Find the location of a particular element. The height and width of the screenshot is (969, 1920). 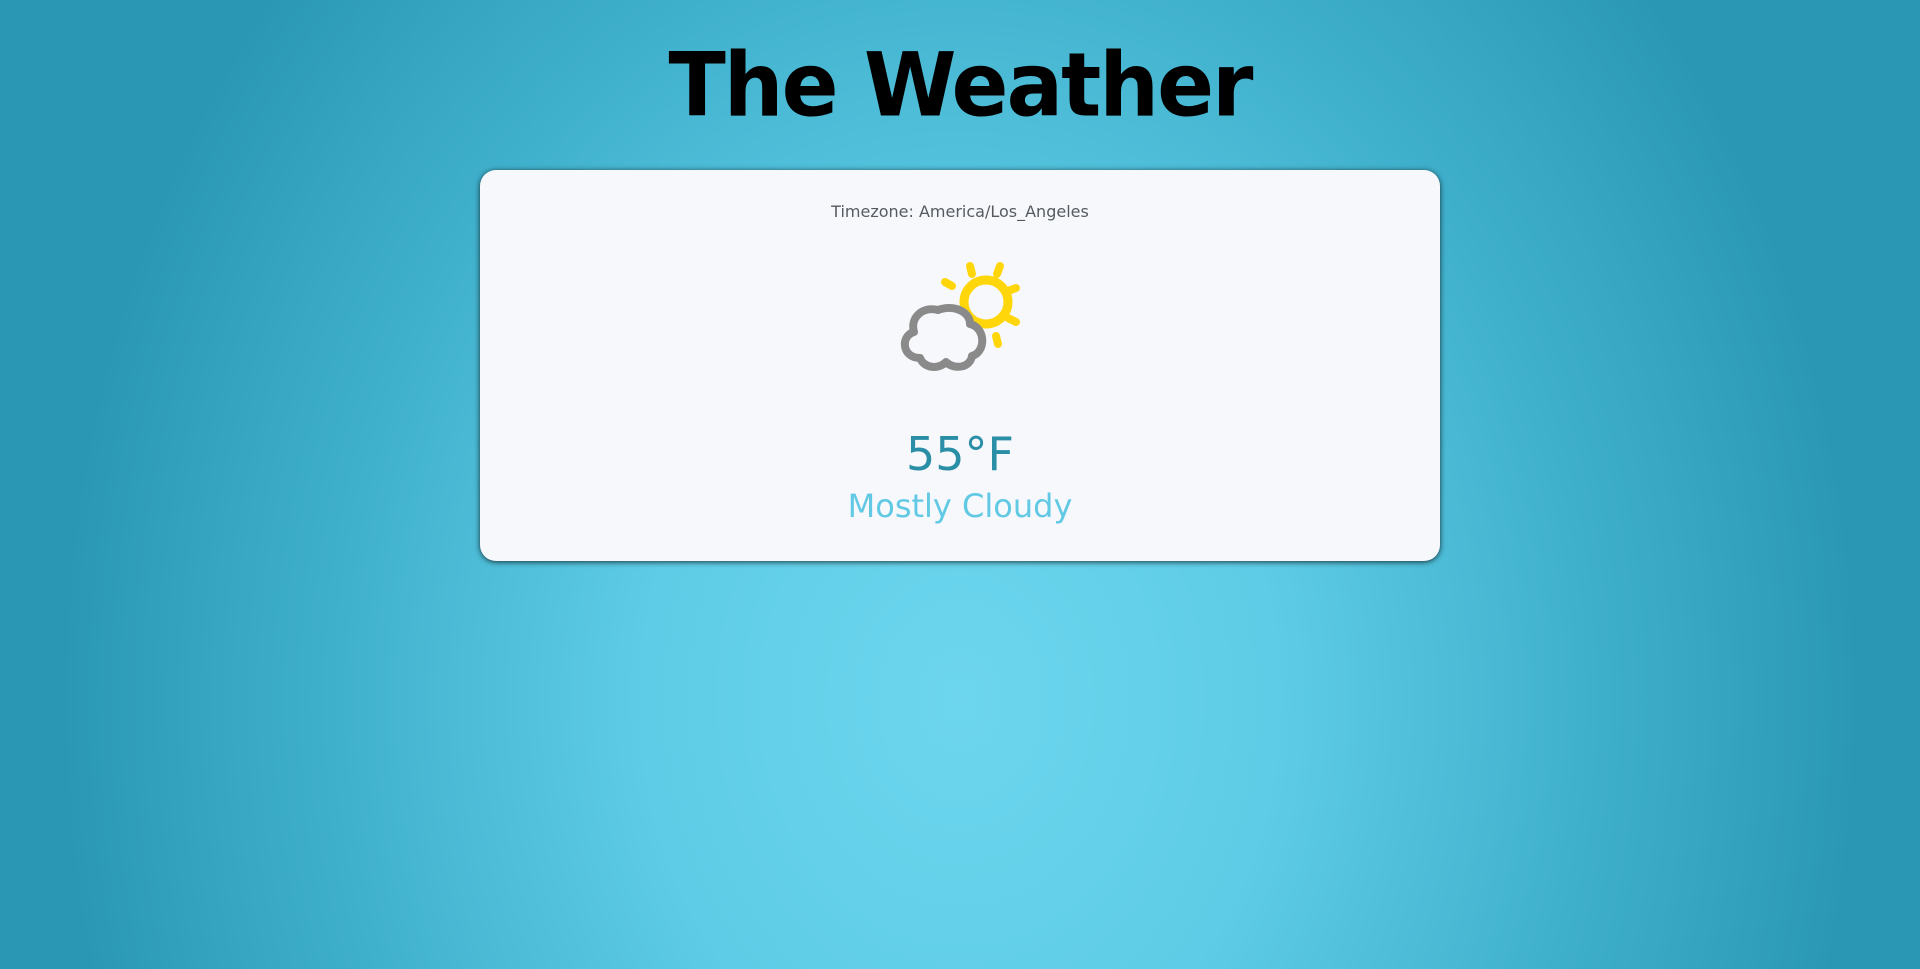

timezone-label: Timezone: America/Los_Angeles is located at coordinates (960, 211).